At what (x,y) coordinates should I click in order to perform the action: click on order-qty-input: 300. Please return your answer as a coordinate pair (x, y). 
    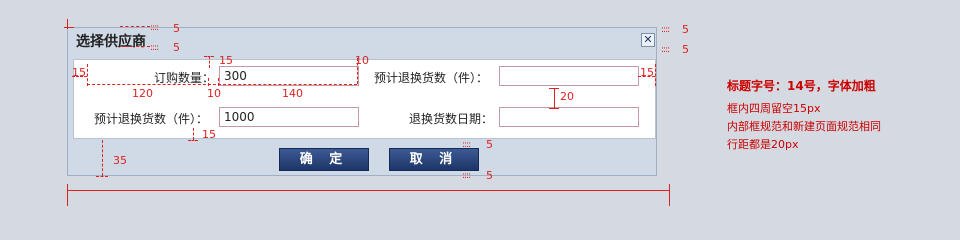
    Looking at the image, I should click on (289, 76).